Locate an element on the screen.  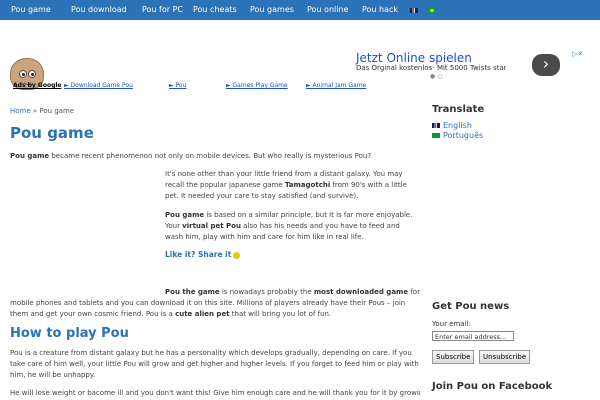
principle-bold-b: virtual pet Pou is located at coordinates (211, 226).